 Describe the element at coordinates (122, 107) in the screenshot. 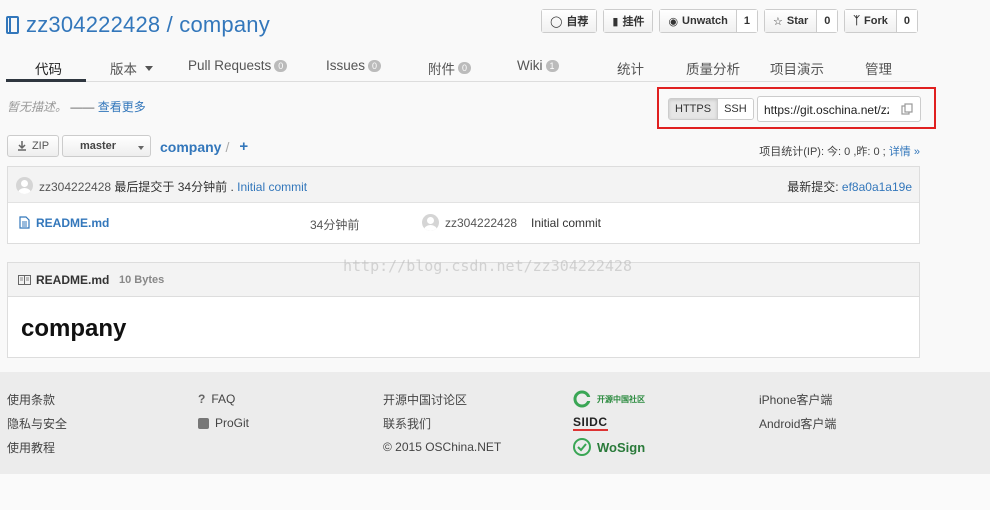

I see `view-more-link: 查看更多` at that location.